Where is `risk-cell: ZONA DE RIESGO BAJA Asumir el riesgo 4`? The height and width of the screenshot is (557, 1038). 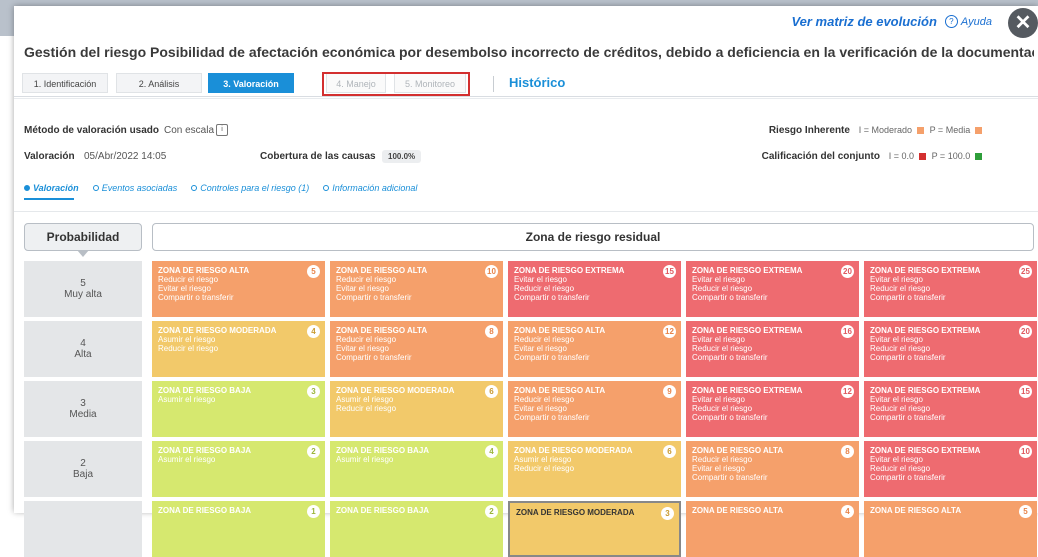 risk-cell: ZONA DE RIESGO BAJA Asumir el riesgo 4 is located at coordinates (416, 469).